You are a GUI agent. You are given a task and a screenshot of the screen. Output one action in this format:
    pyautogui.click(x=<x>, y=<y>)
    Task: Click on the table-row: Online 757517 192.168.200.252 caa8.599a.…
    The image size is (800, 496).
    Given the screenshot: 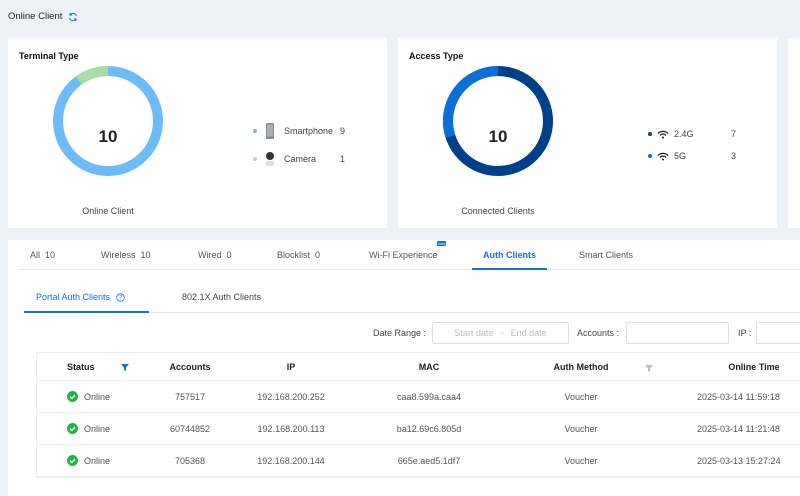 What is the action you would take?
    pyautogui.click(x=418, y=397)
    